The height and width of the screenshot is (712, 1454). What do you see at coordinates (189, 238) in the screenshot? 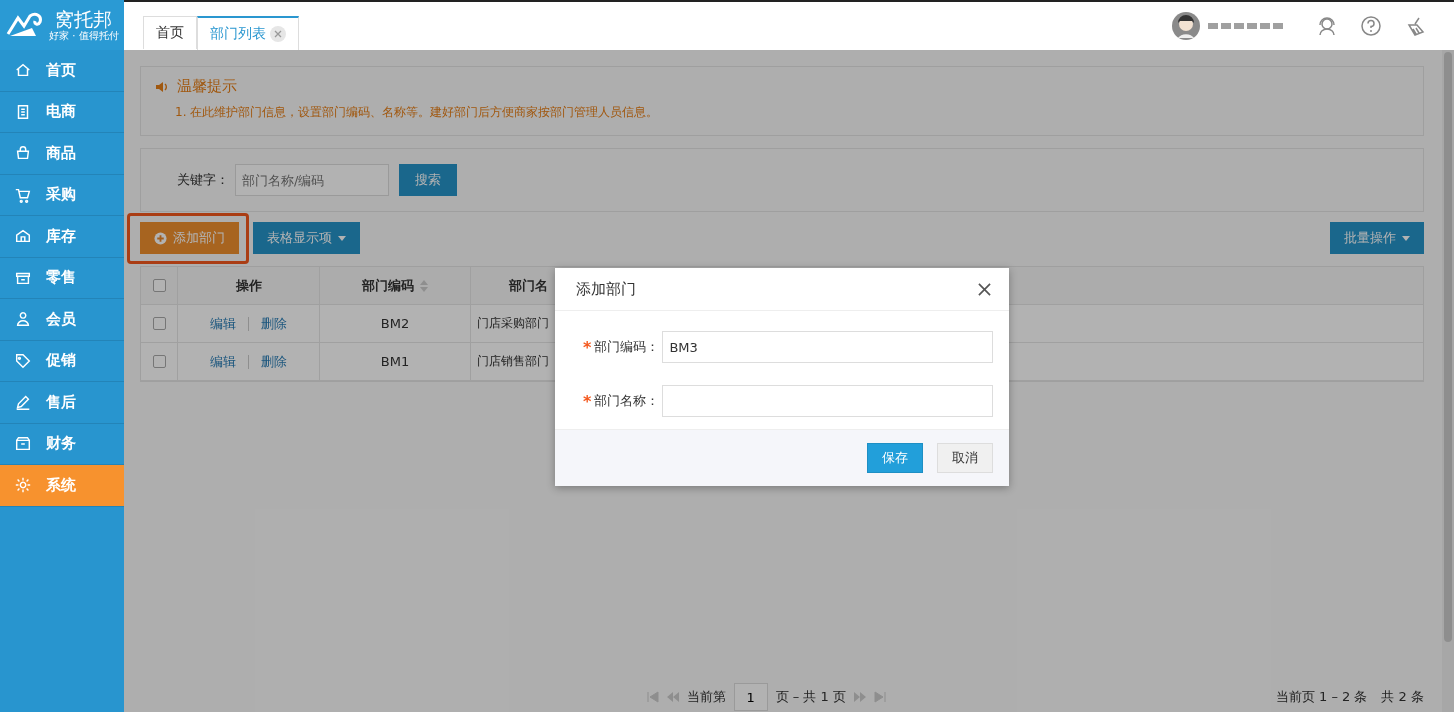
I see `add-department-button: 添加部门` at bounding box center [189, 238].